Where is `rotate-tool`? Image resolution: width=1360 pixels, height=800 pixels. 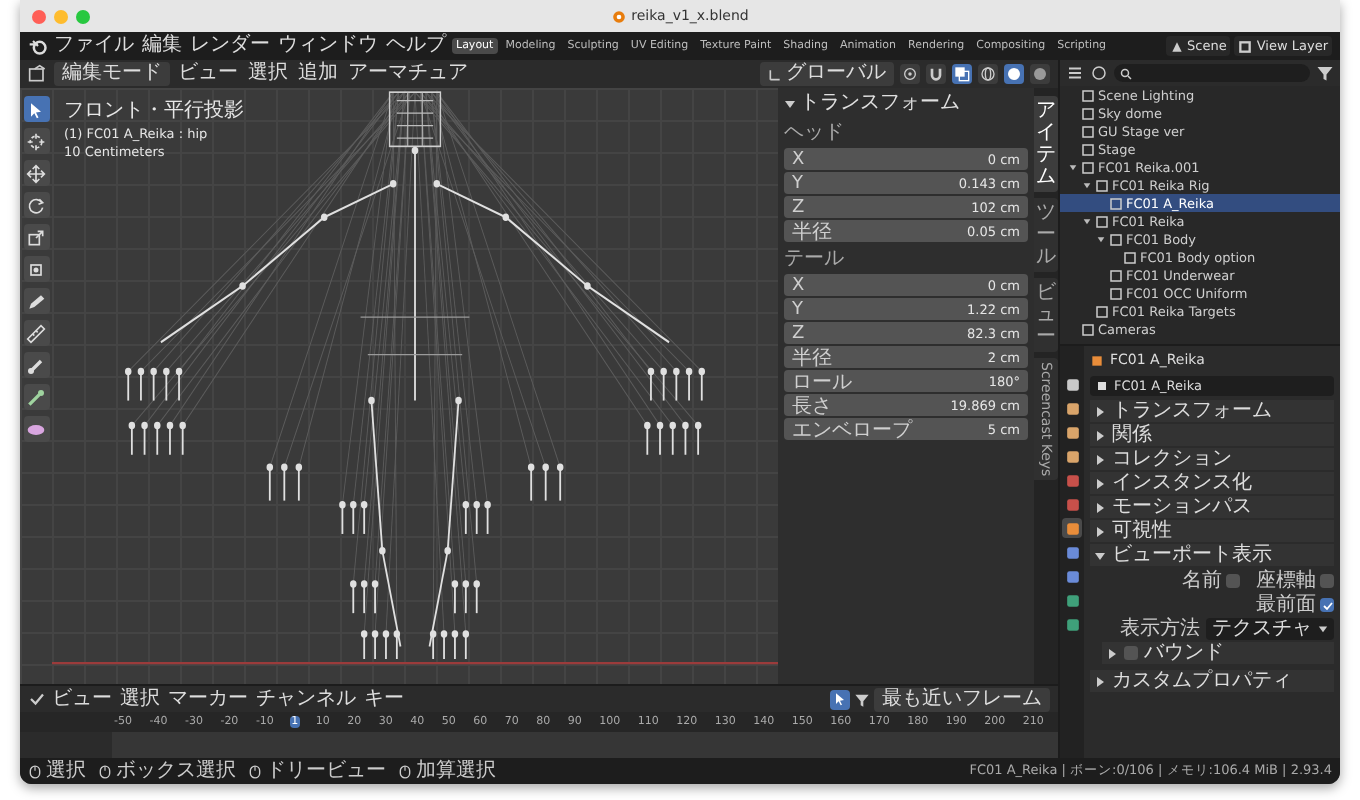 rotate-tool is located at coordinates (36, 205).